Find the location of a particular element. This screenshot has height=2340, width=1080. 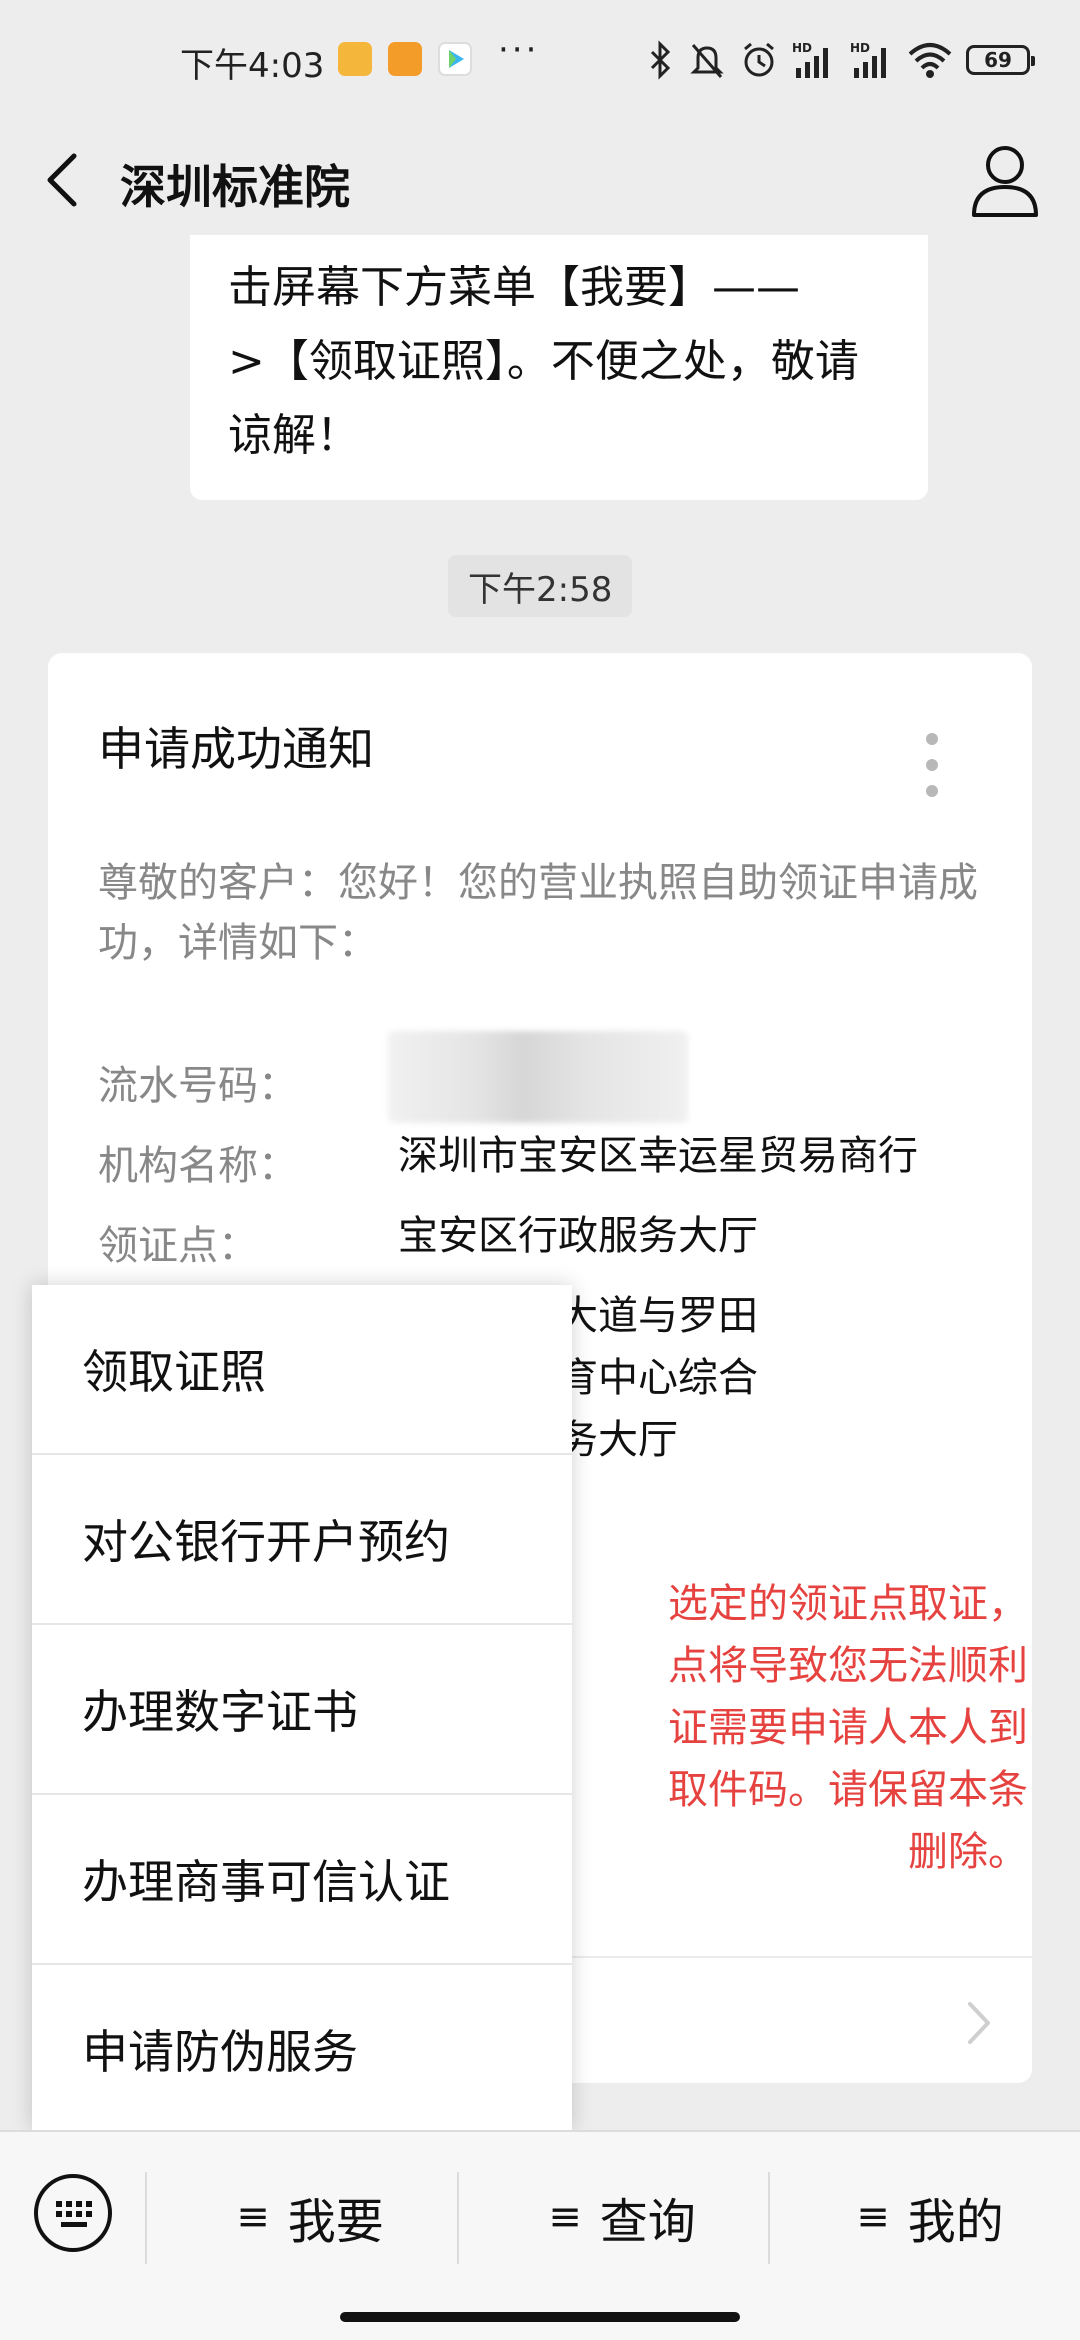

battery-indicator: 69 is located at coordinates (1000, 60).